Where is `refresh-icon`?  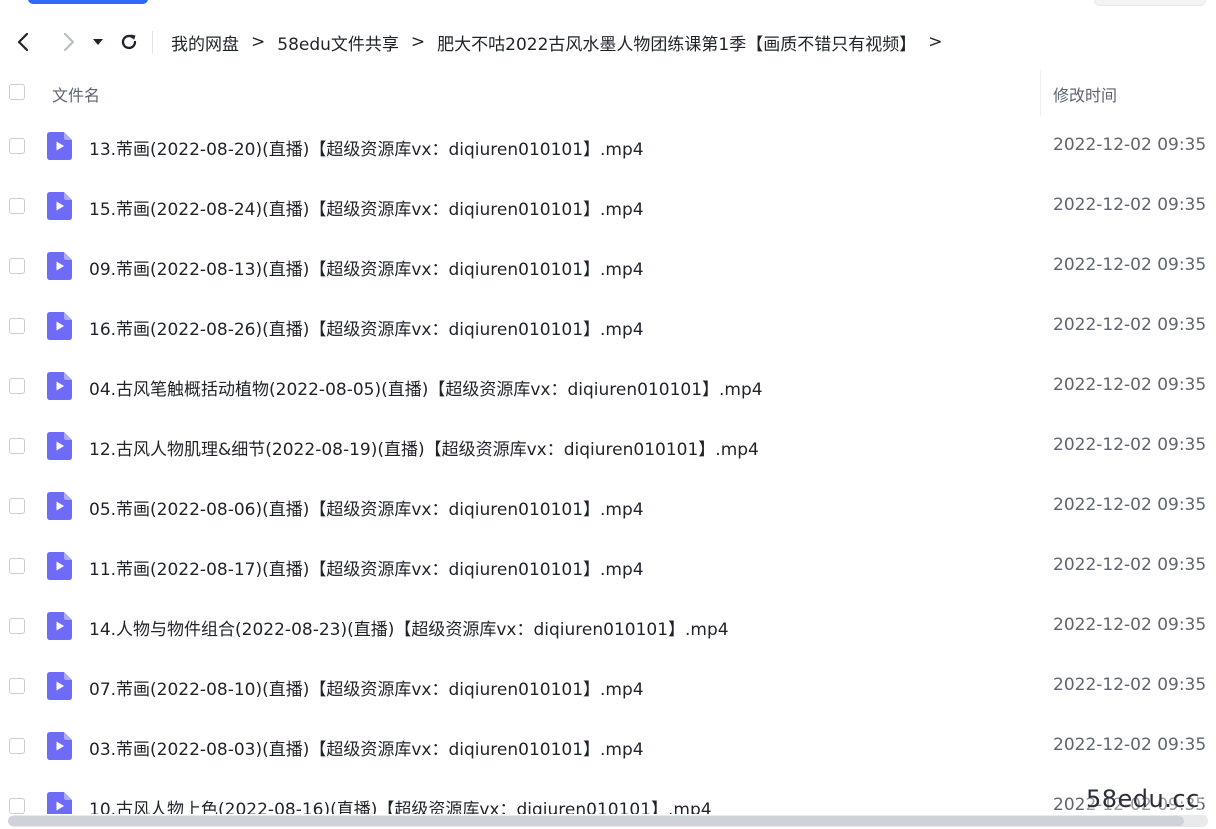
refresh-icon is located at coordinates (129, 42).